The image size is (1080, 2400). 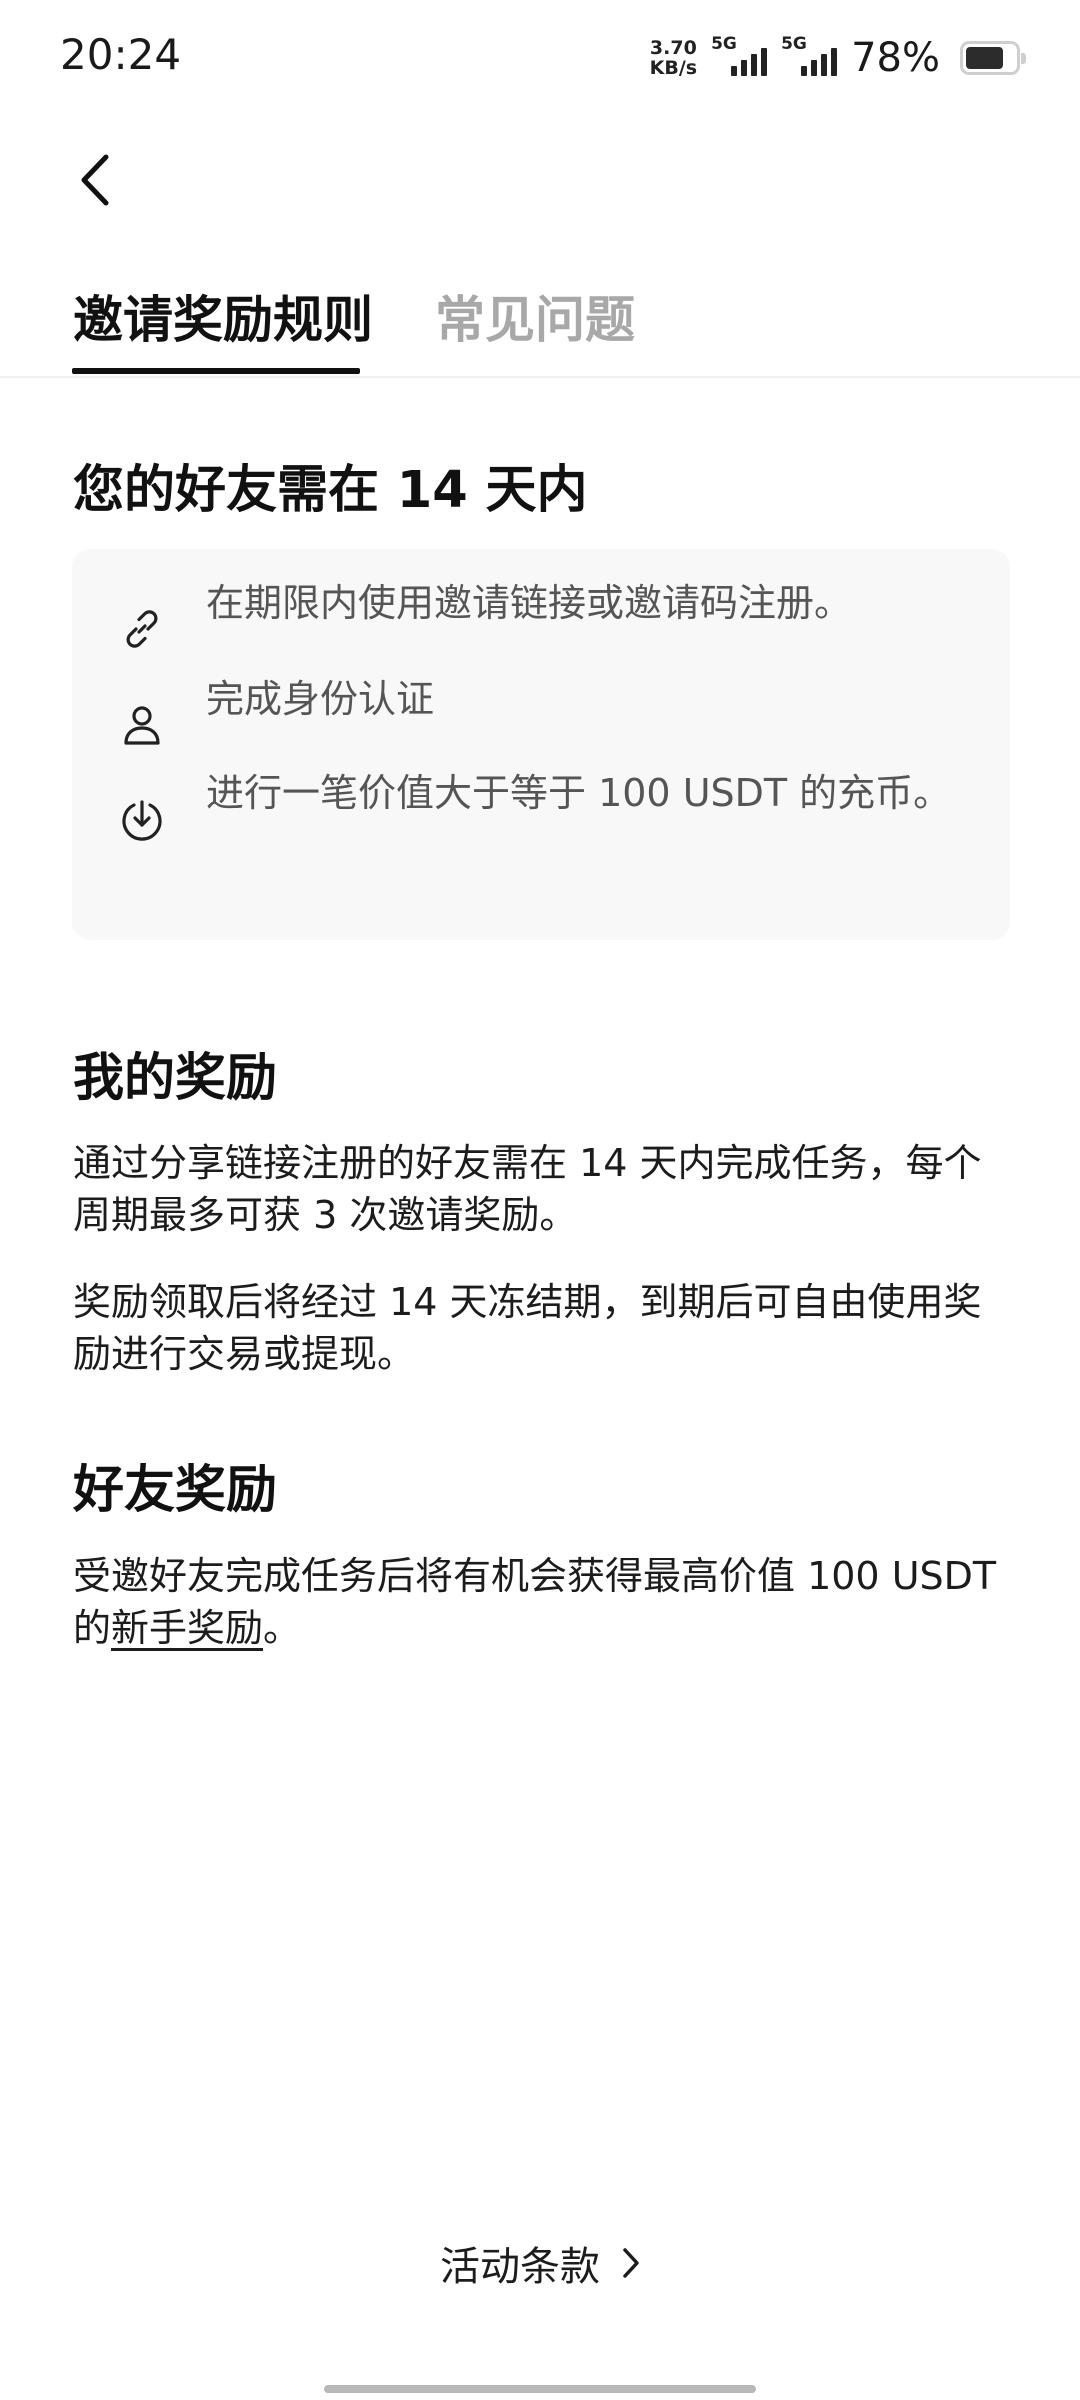 I want to click on signal-icon-sim2: 5G, so click(x=809, y=57).